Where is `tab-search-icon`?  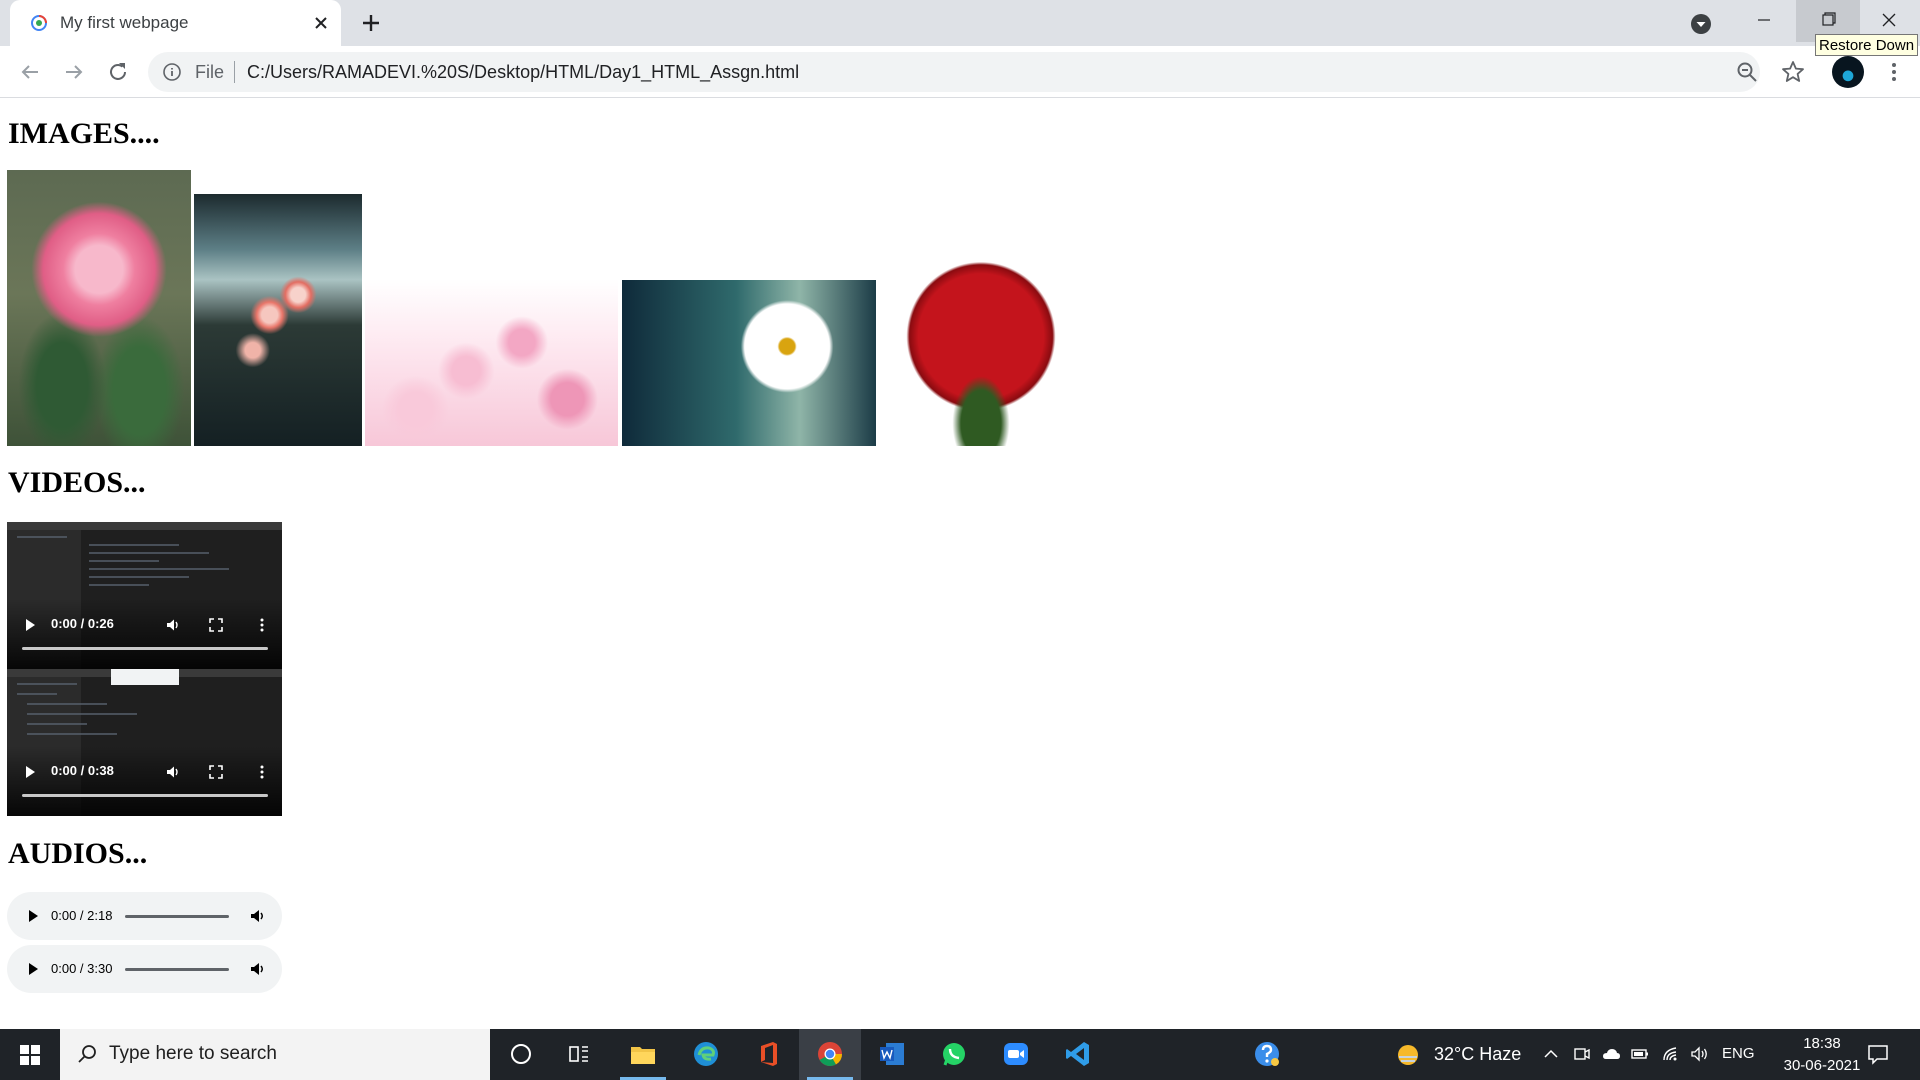
tab-search-icon is located at coordinates (1701, 24).